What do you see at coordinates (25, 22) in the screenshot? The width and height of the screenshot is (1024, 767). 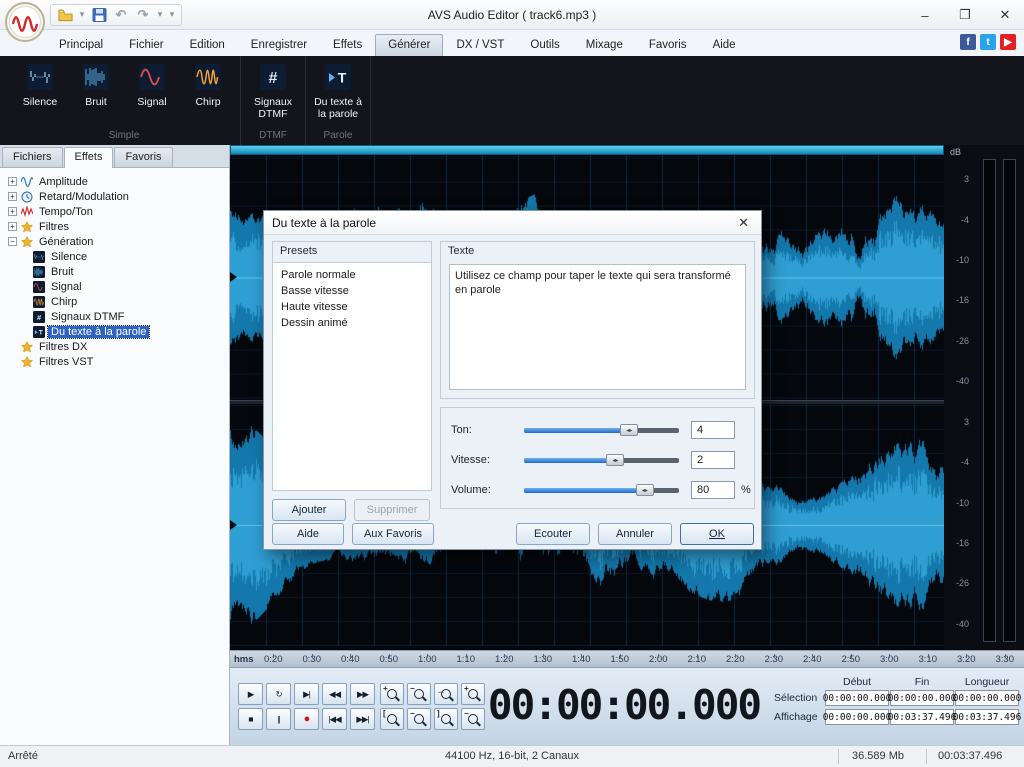 I see `avs-logo-icon` at bounding box center [25, 22].